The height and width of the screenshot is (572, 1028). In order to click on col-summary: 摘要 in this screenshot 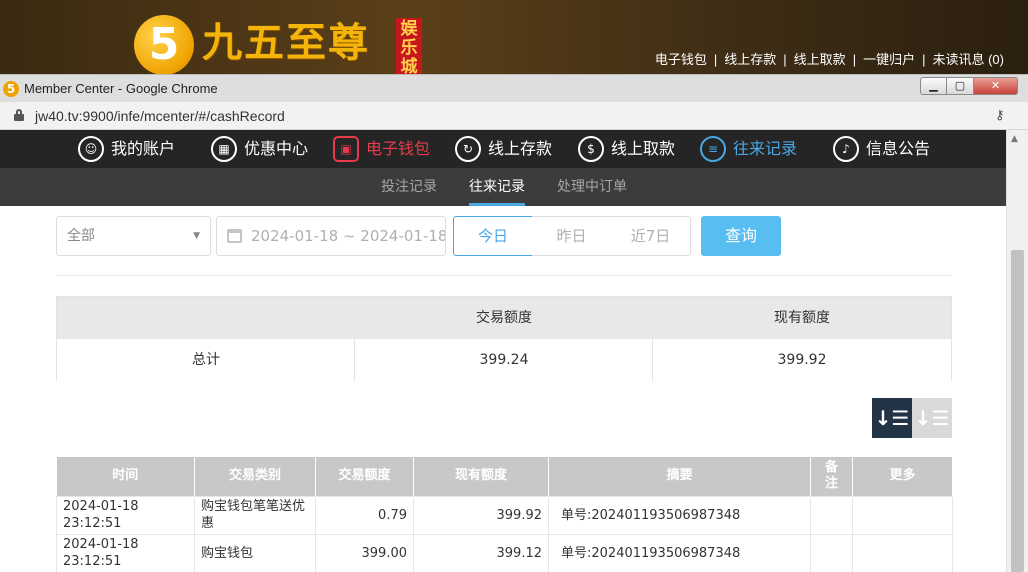, I will do `click(679, 476)`.